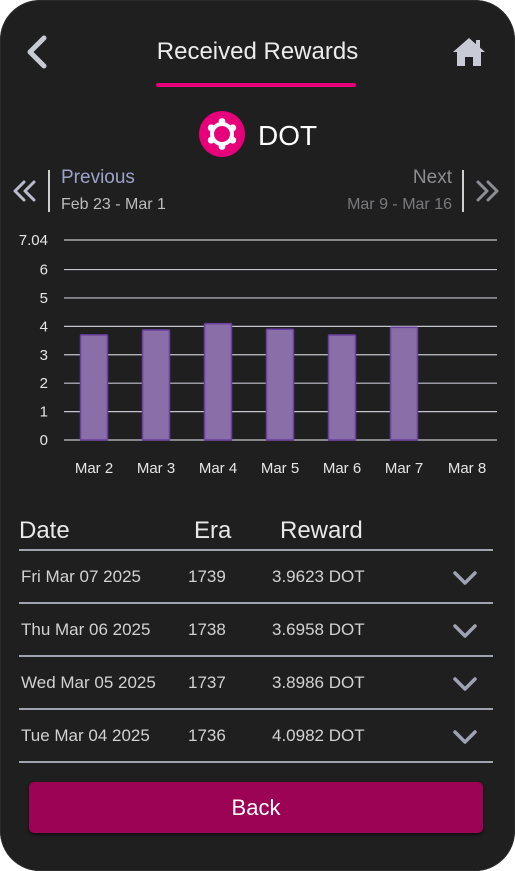  I want to click on token-header: DOT, so click(257, 134).